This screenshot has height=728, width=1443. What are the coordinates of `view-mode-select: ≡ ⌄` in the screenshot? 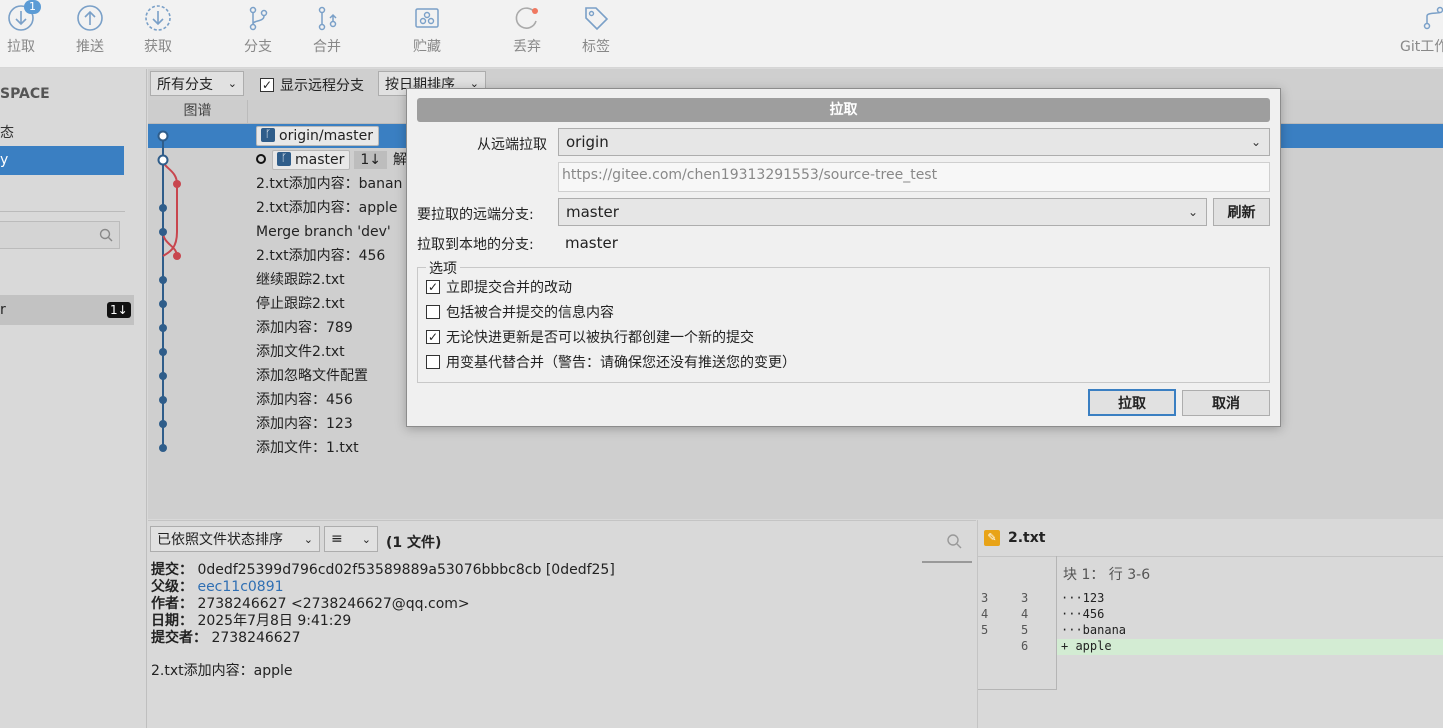 It's located at (351, 539).